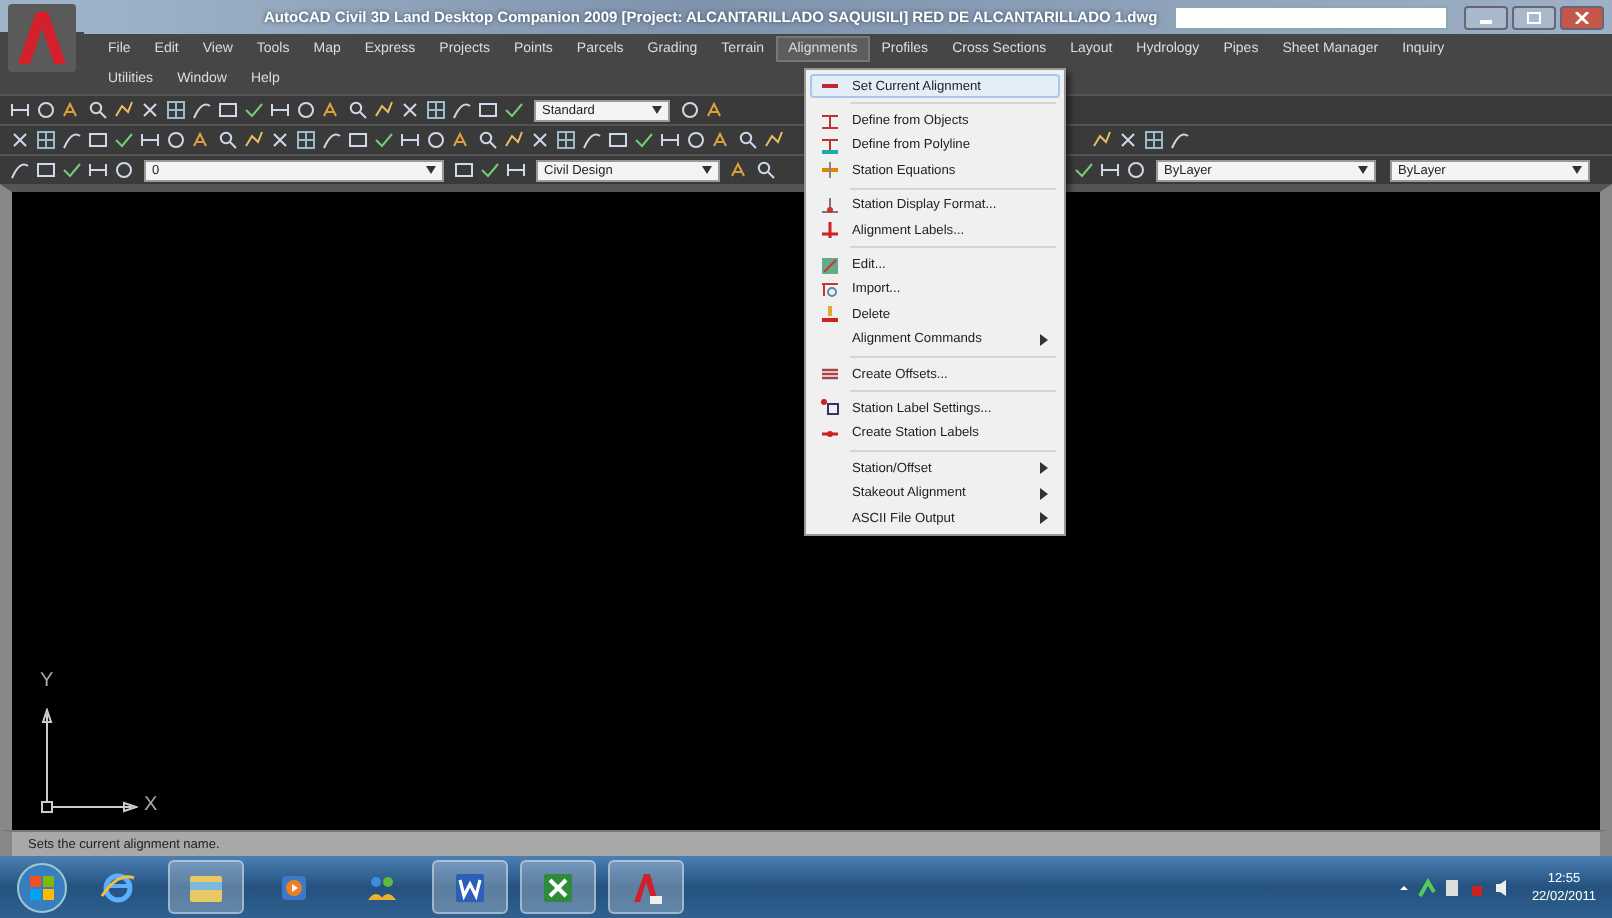 The height and width of the screenshot is (918, 1612). Describe the element at coordinates (1486, 17) in the screenshot. I see `minimize-button` at that location.